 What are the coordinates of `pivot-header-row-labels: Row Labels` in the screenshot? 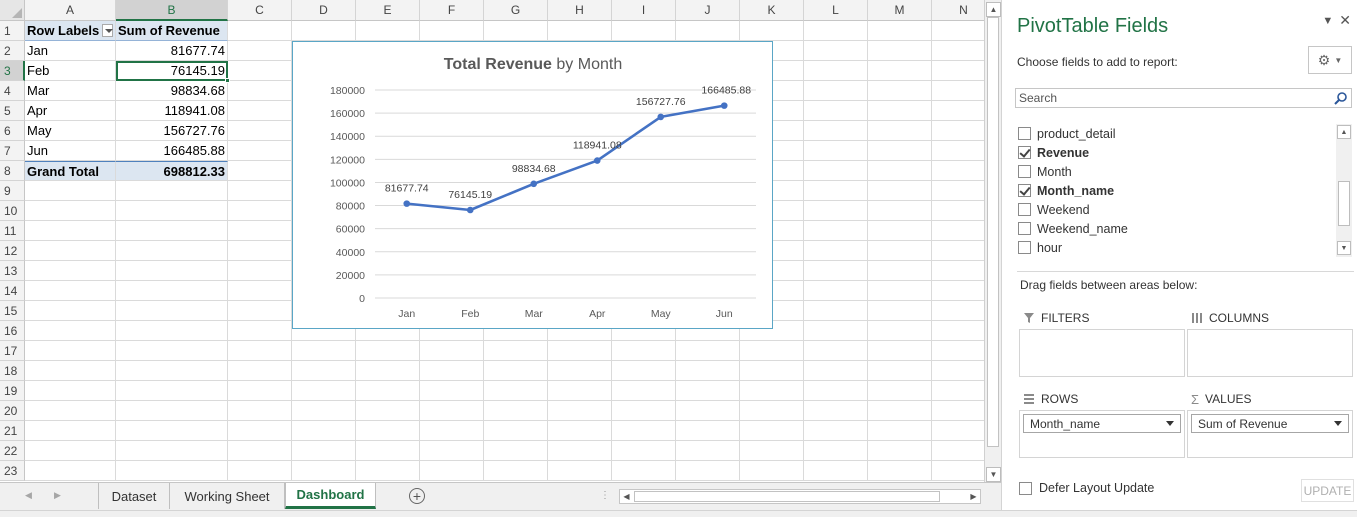 It's located at (70, 31).